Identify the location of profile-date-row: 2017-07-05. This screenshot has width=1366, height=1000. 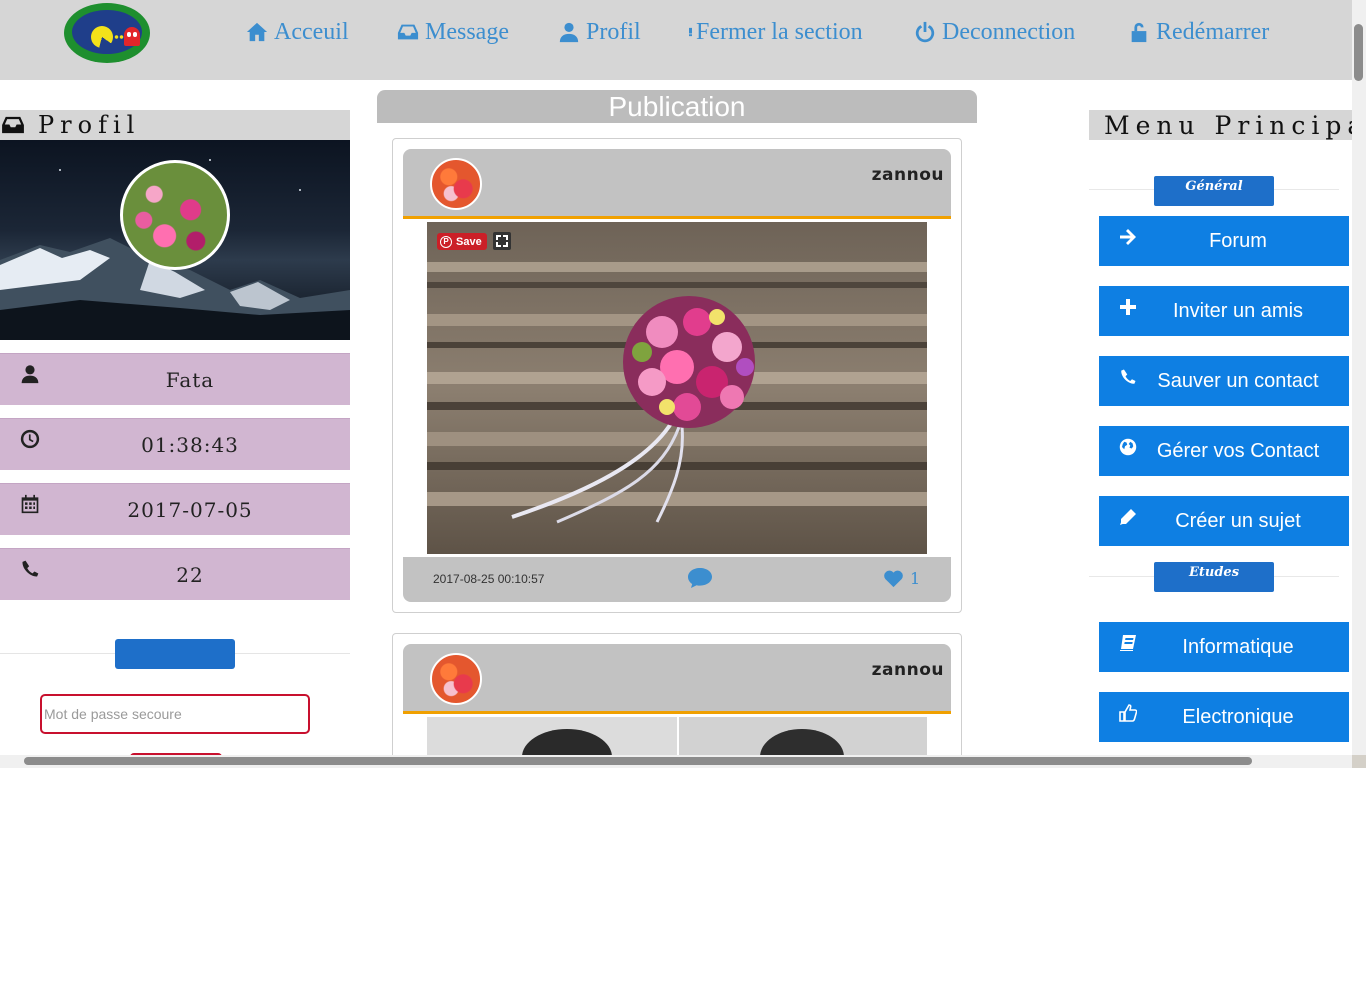
(175, 509).